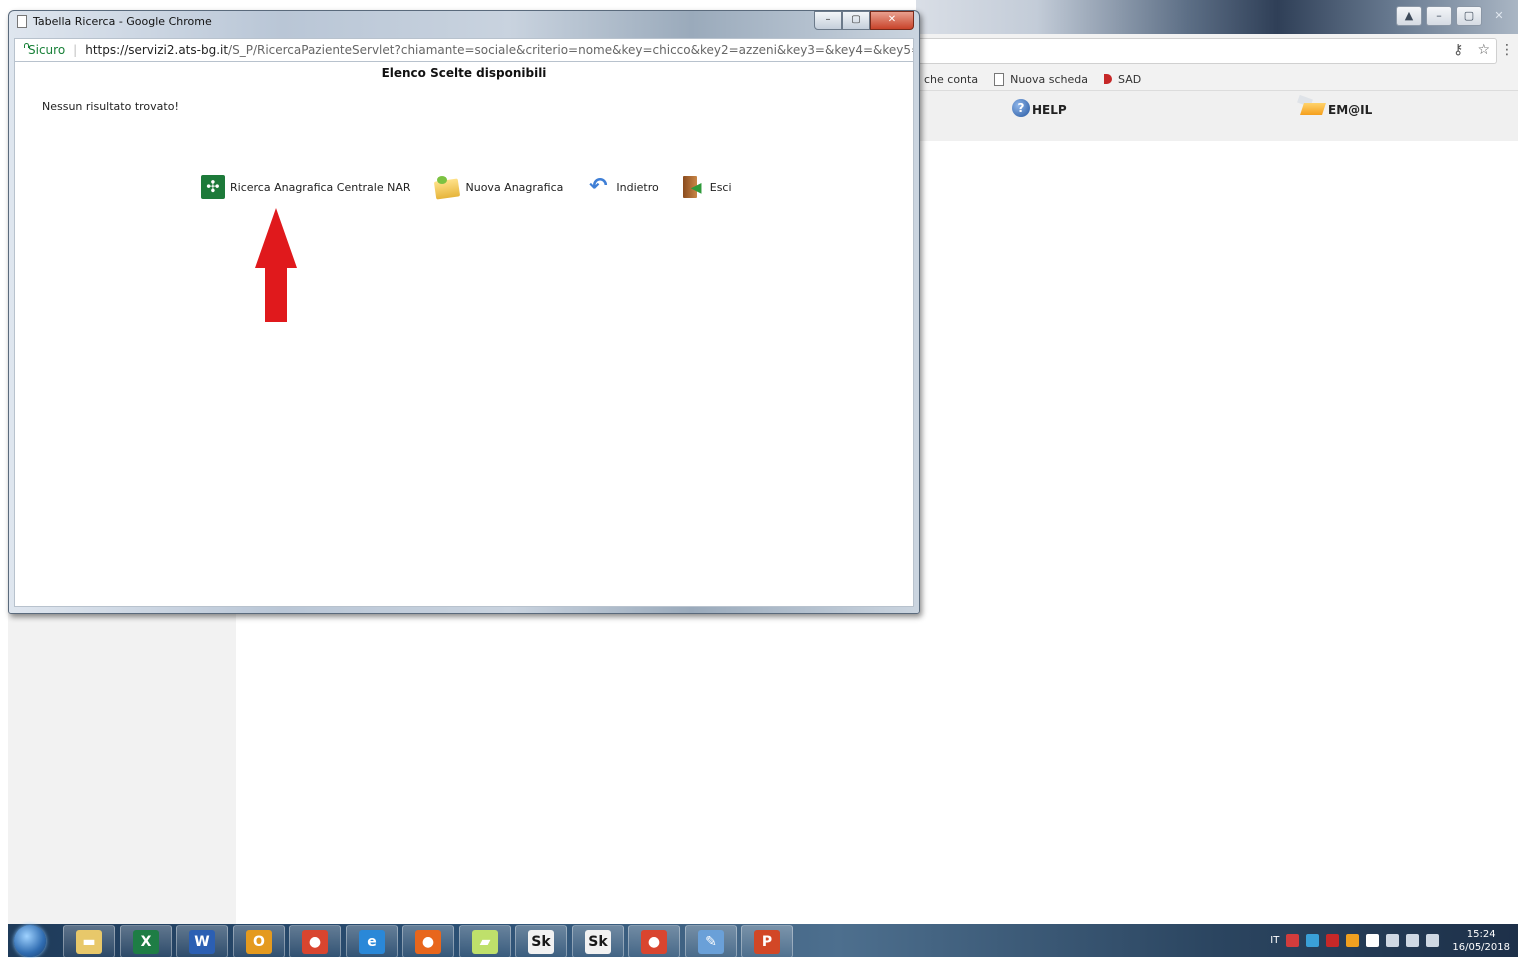  I want to click on excel-icon: X, so click(146, 941).